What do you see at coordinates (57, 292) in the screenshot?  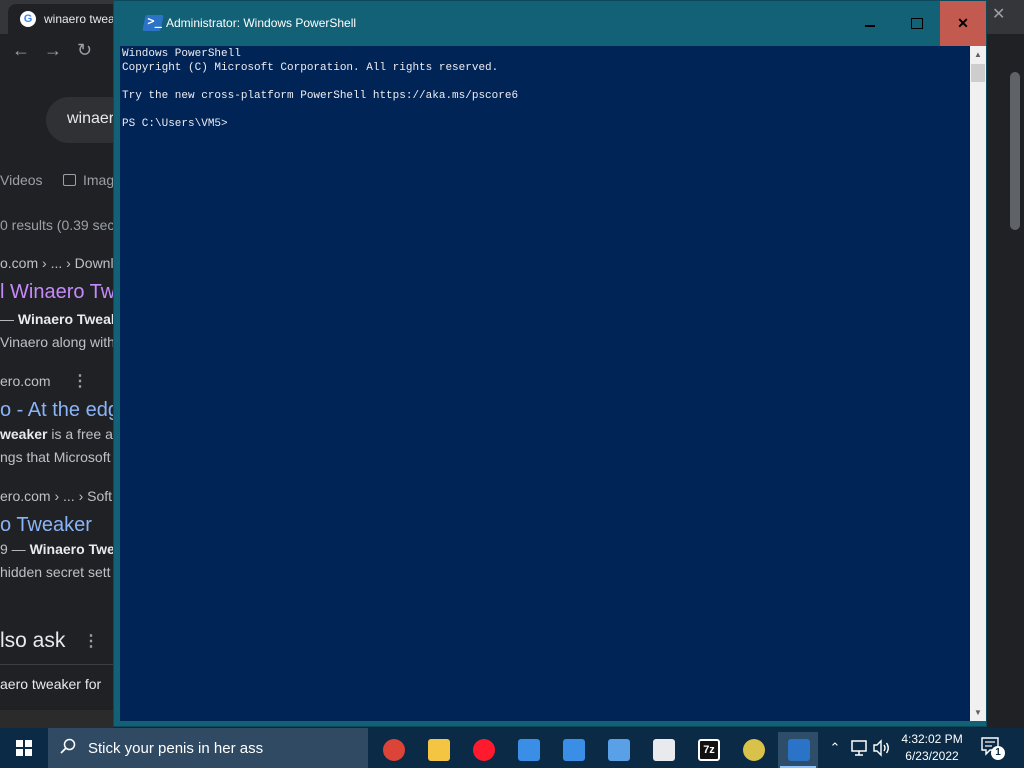 I see `result-title: l Winaero Tw` at bounding box center [57, 292].